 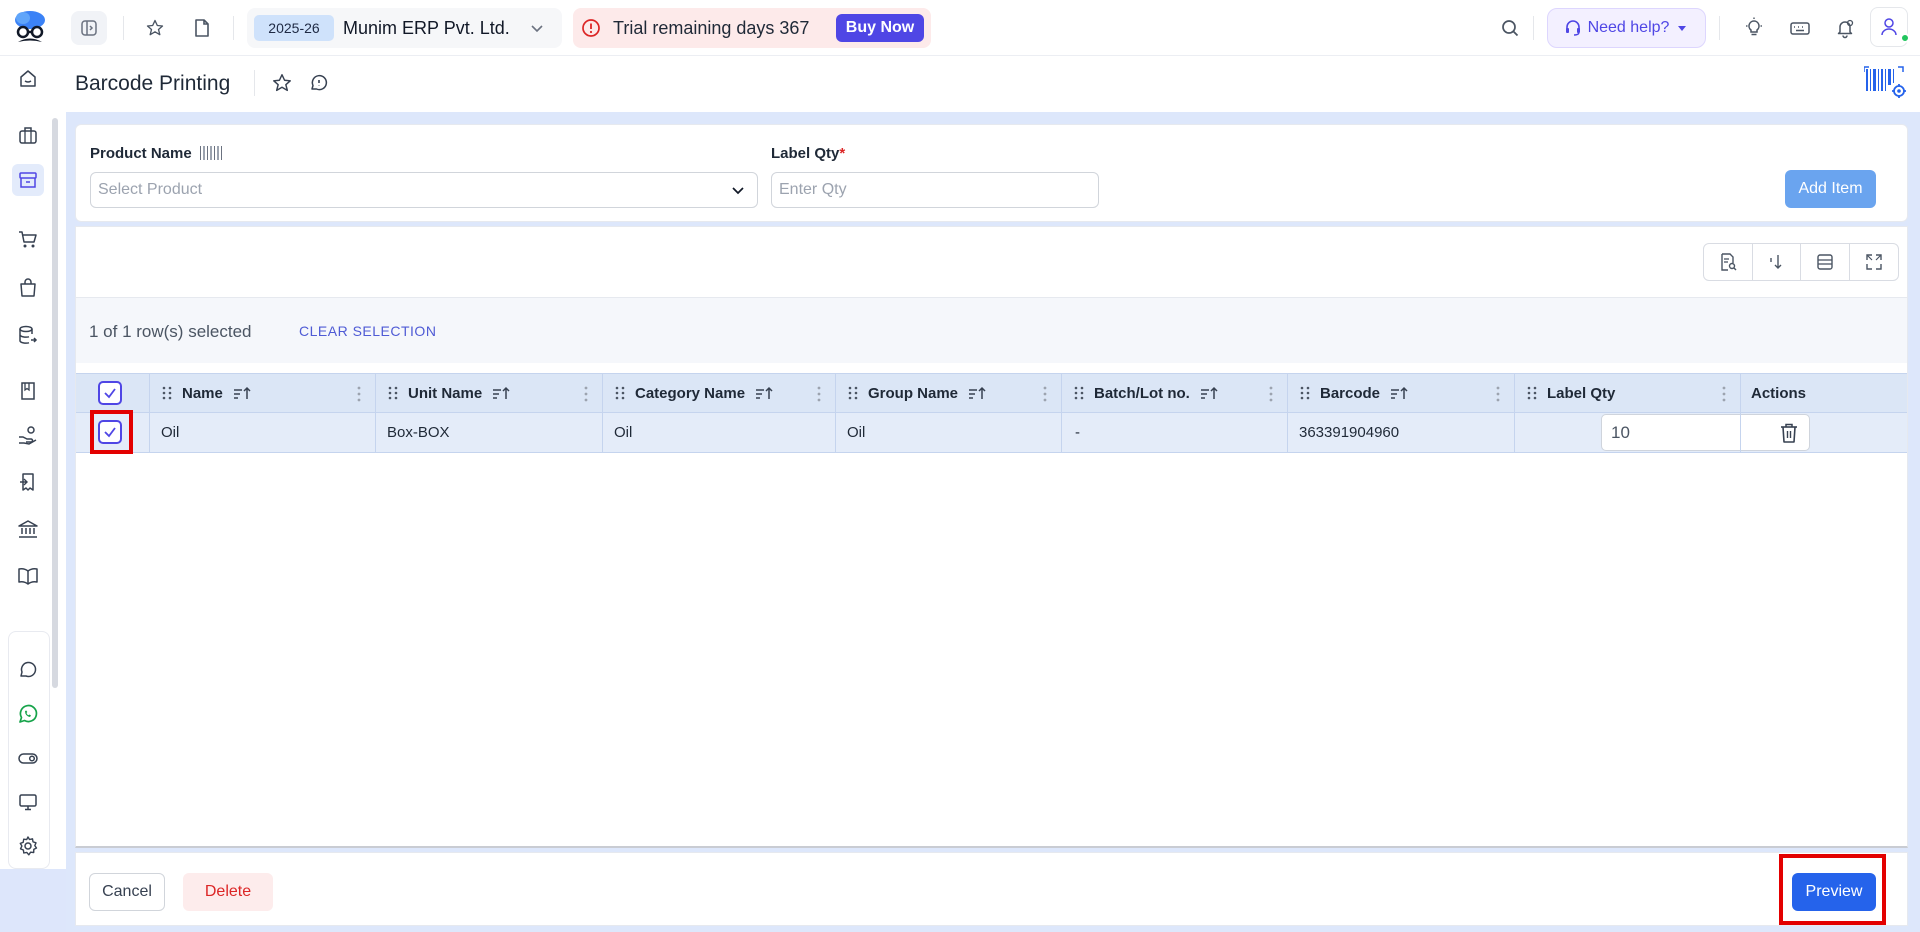 I want to click on toggle-switch-icon, so click(x=28, y=758).